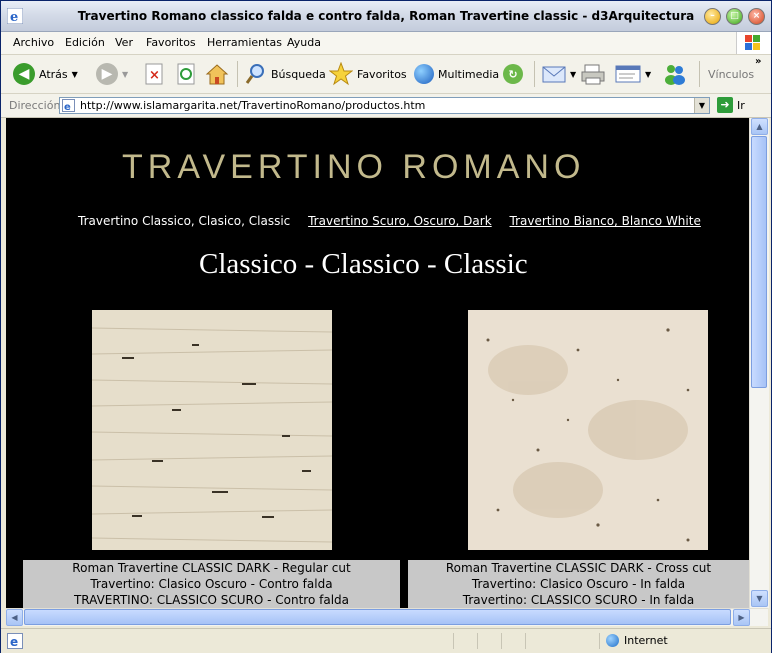 The image size is (772, 653). I want to click on messenger-button, so click(675, 74).